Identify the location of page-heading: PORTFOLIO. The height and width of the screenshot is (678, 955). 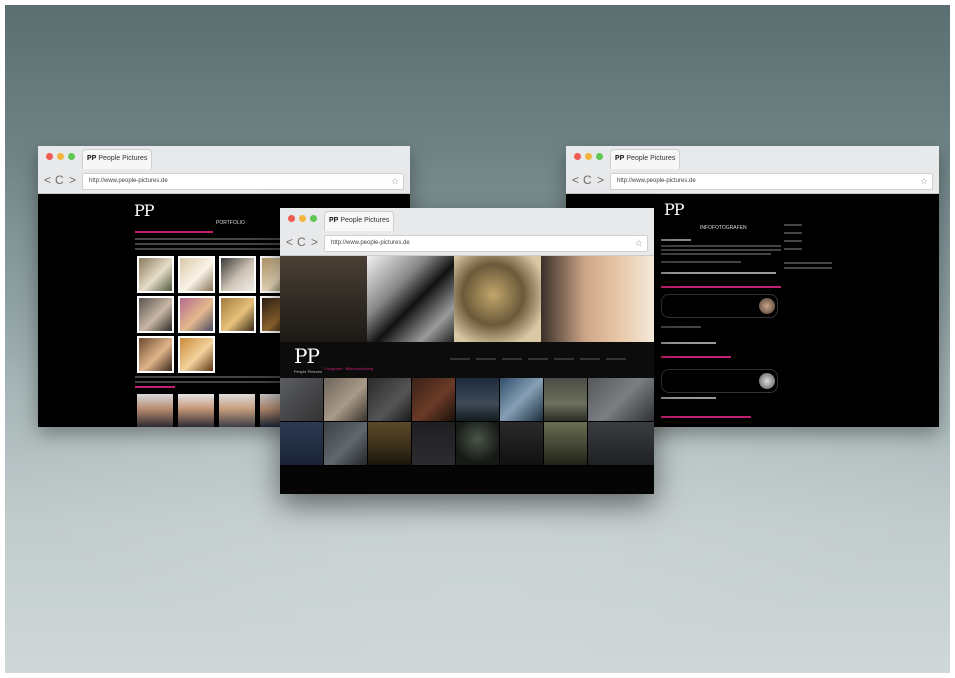
(230, 223).